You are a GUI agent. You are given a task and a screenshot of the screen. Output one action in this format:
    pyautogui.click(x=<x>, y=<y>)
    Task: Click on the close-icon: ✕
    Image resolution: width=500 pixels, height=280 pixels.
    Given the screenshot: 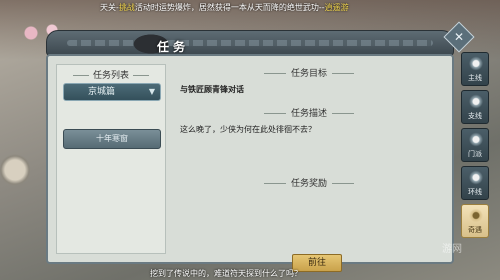 What is the action you would take?
    pyautogui.click(x=459, y=37)
    